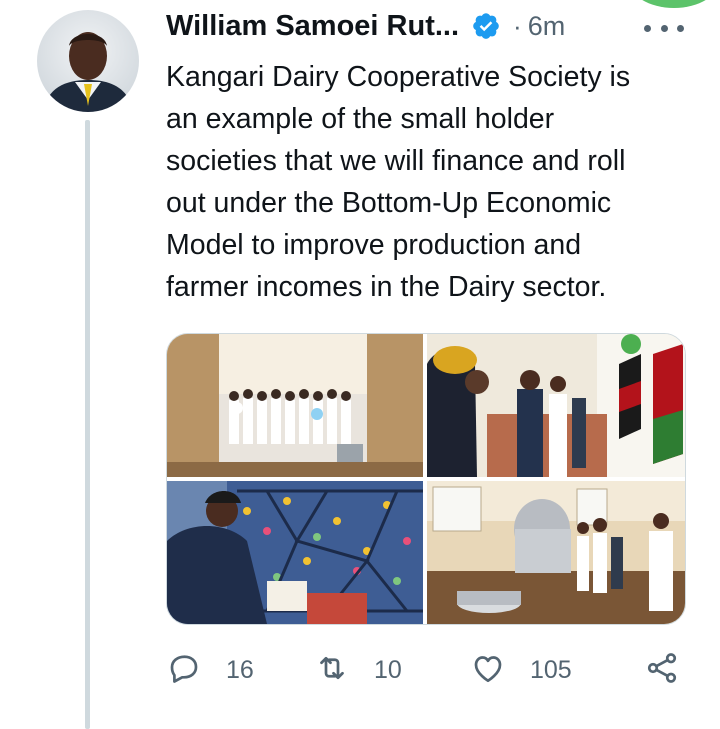  I want to click on tweet-actions: 16 10 105, so click(426, 670).